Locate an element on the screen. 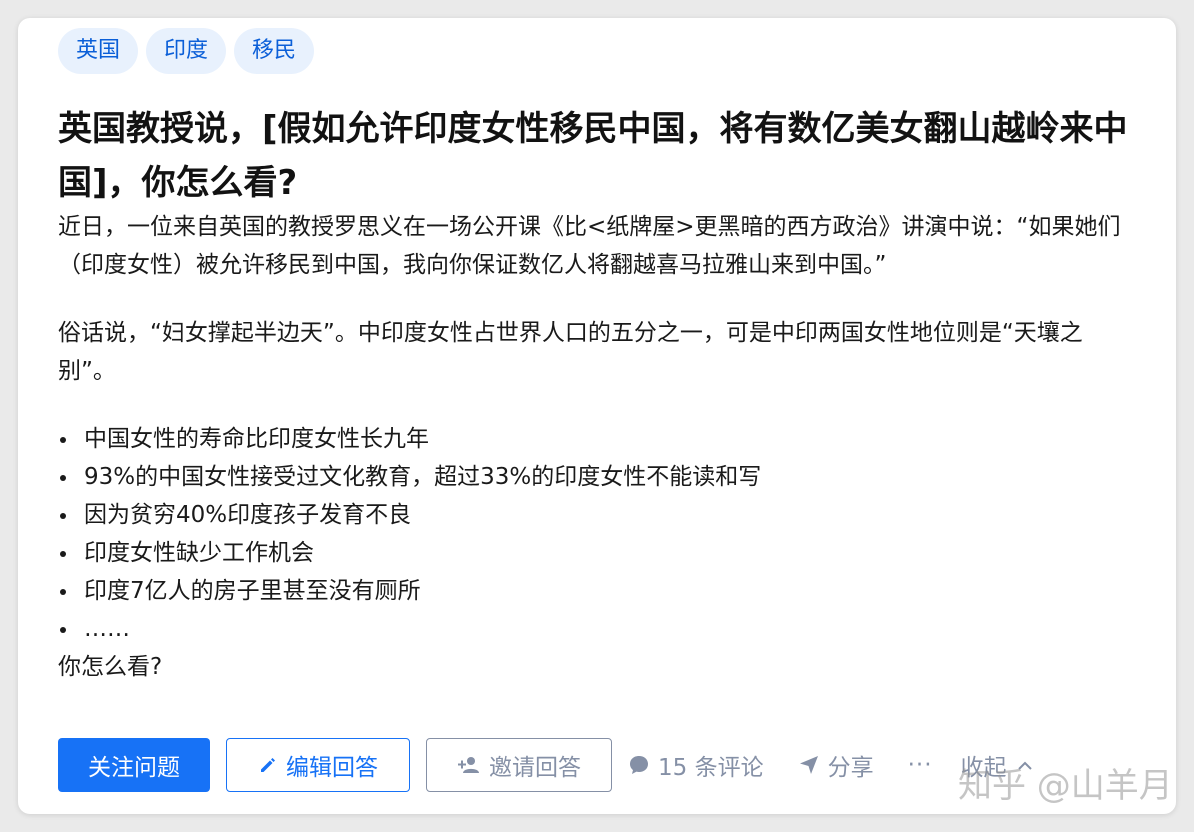  watermark: 知乎 @山羊月 is located at coordinates (1065, 786).